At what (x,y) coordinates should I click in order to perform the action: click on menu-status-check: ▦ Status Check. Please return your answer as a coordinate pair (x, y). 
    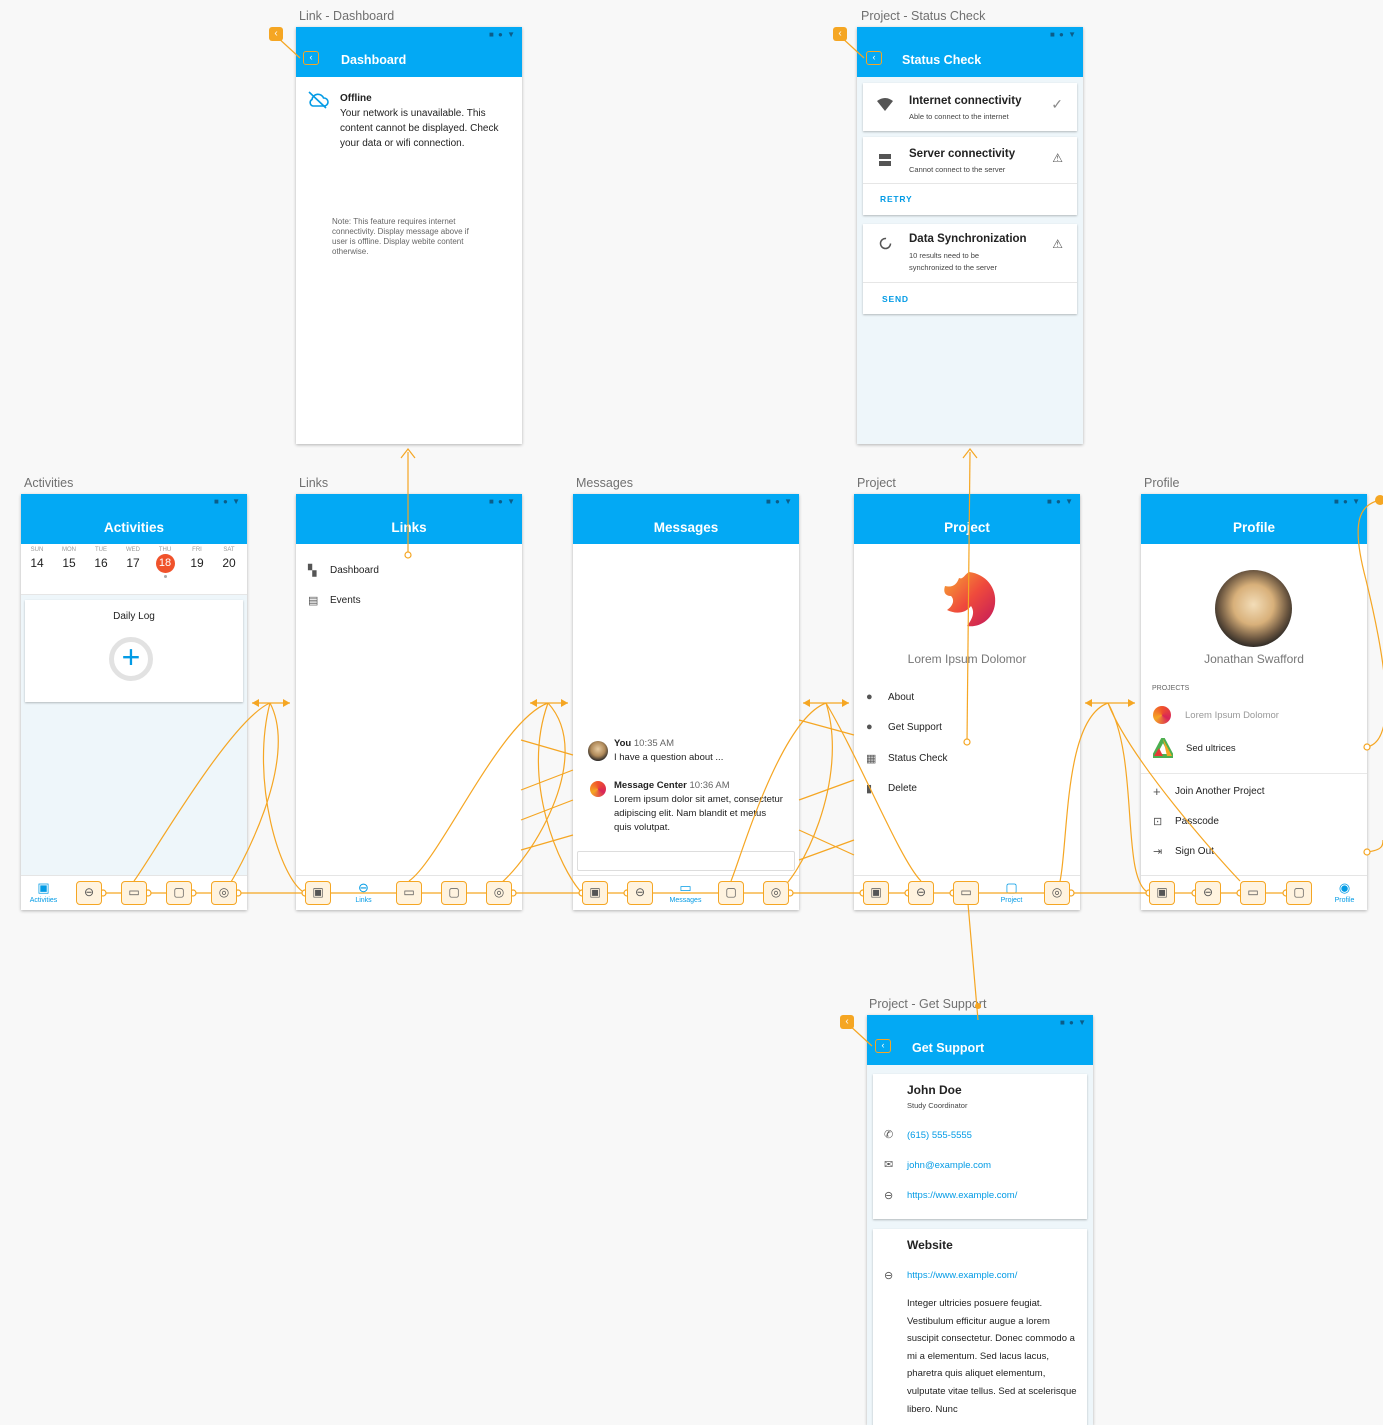
    Looking at the image, I should click on (906, 758).